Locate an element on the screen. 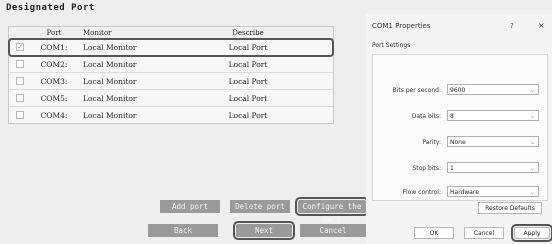 Image resolution: width=552 pixels, height=244 pixels. cancel-button: Cancel is located at coordinates (333, 230).